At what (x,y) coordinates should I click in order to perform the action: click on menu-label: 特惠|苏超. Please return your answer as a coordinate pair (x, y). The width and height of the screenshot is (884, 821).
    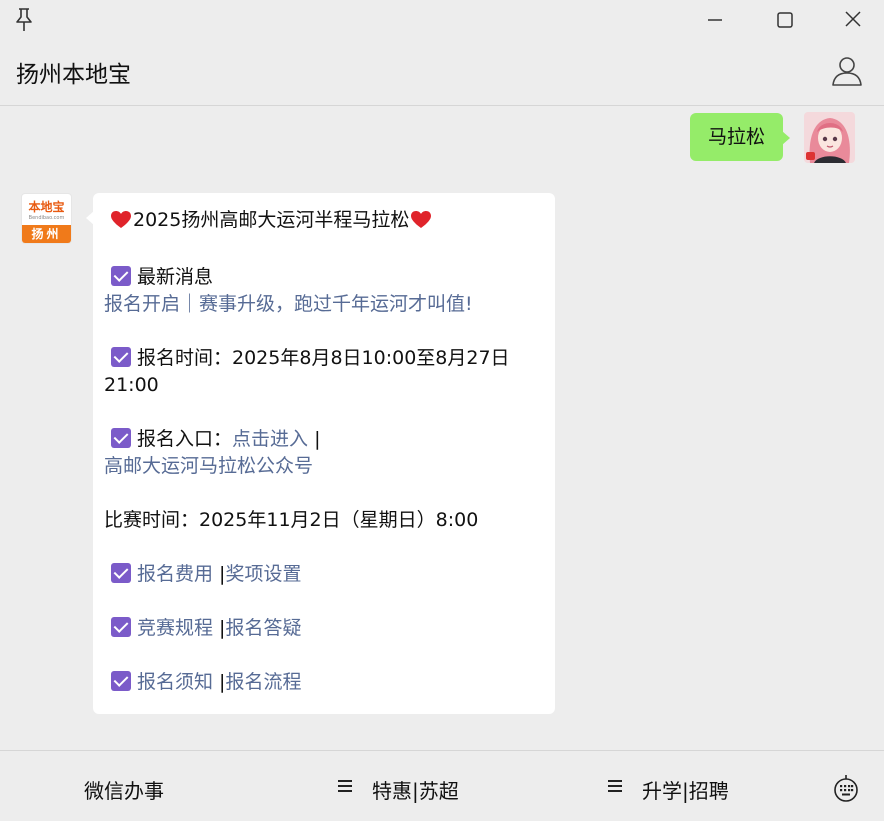
    Looking at the image, I should click on (415, 791).